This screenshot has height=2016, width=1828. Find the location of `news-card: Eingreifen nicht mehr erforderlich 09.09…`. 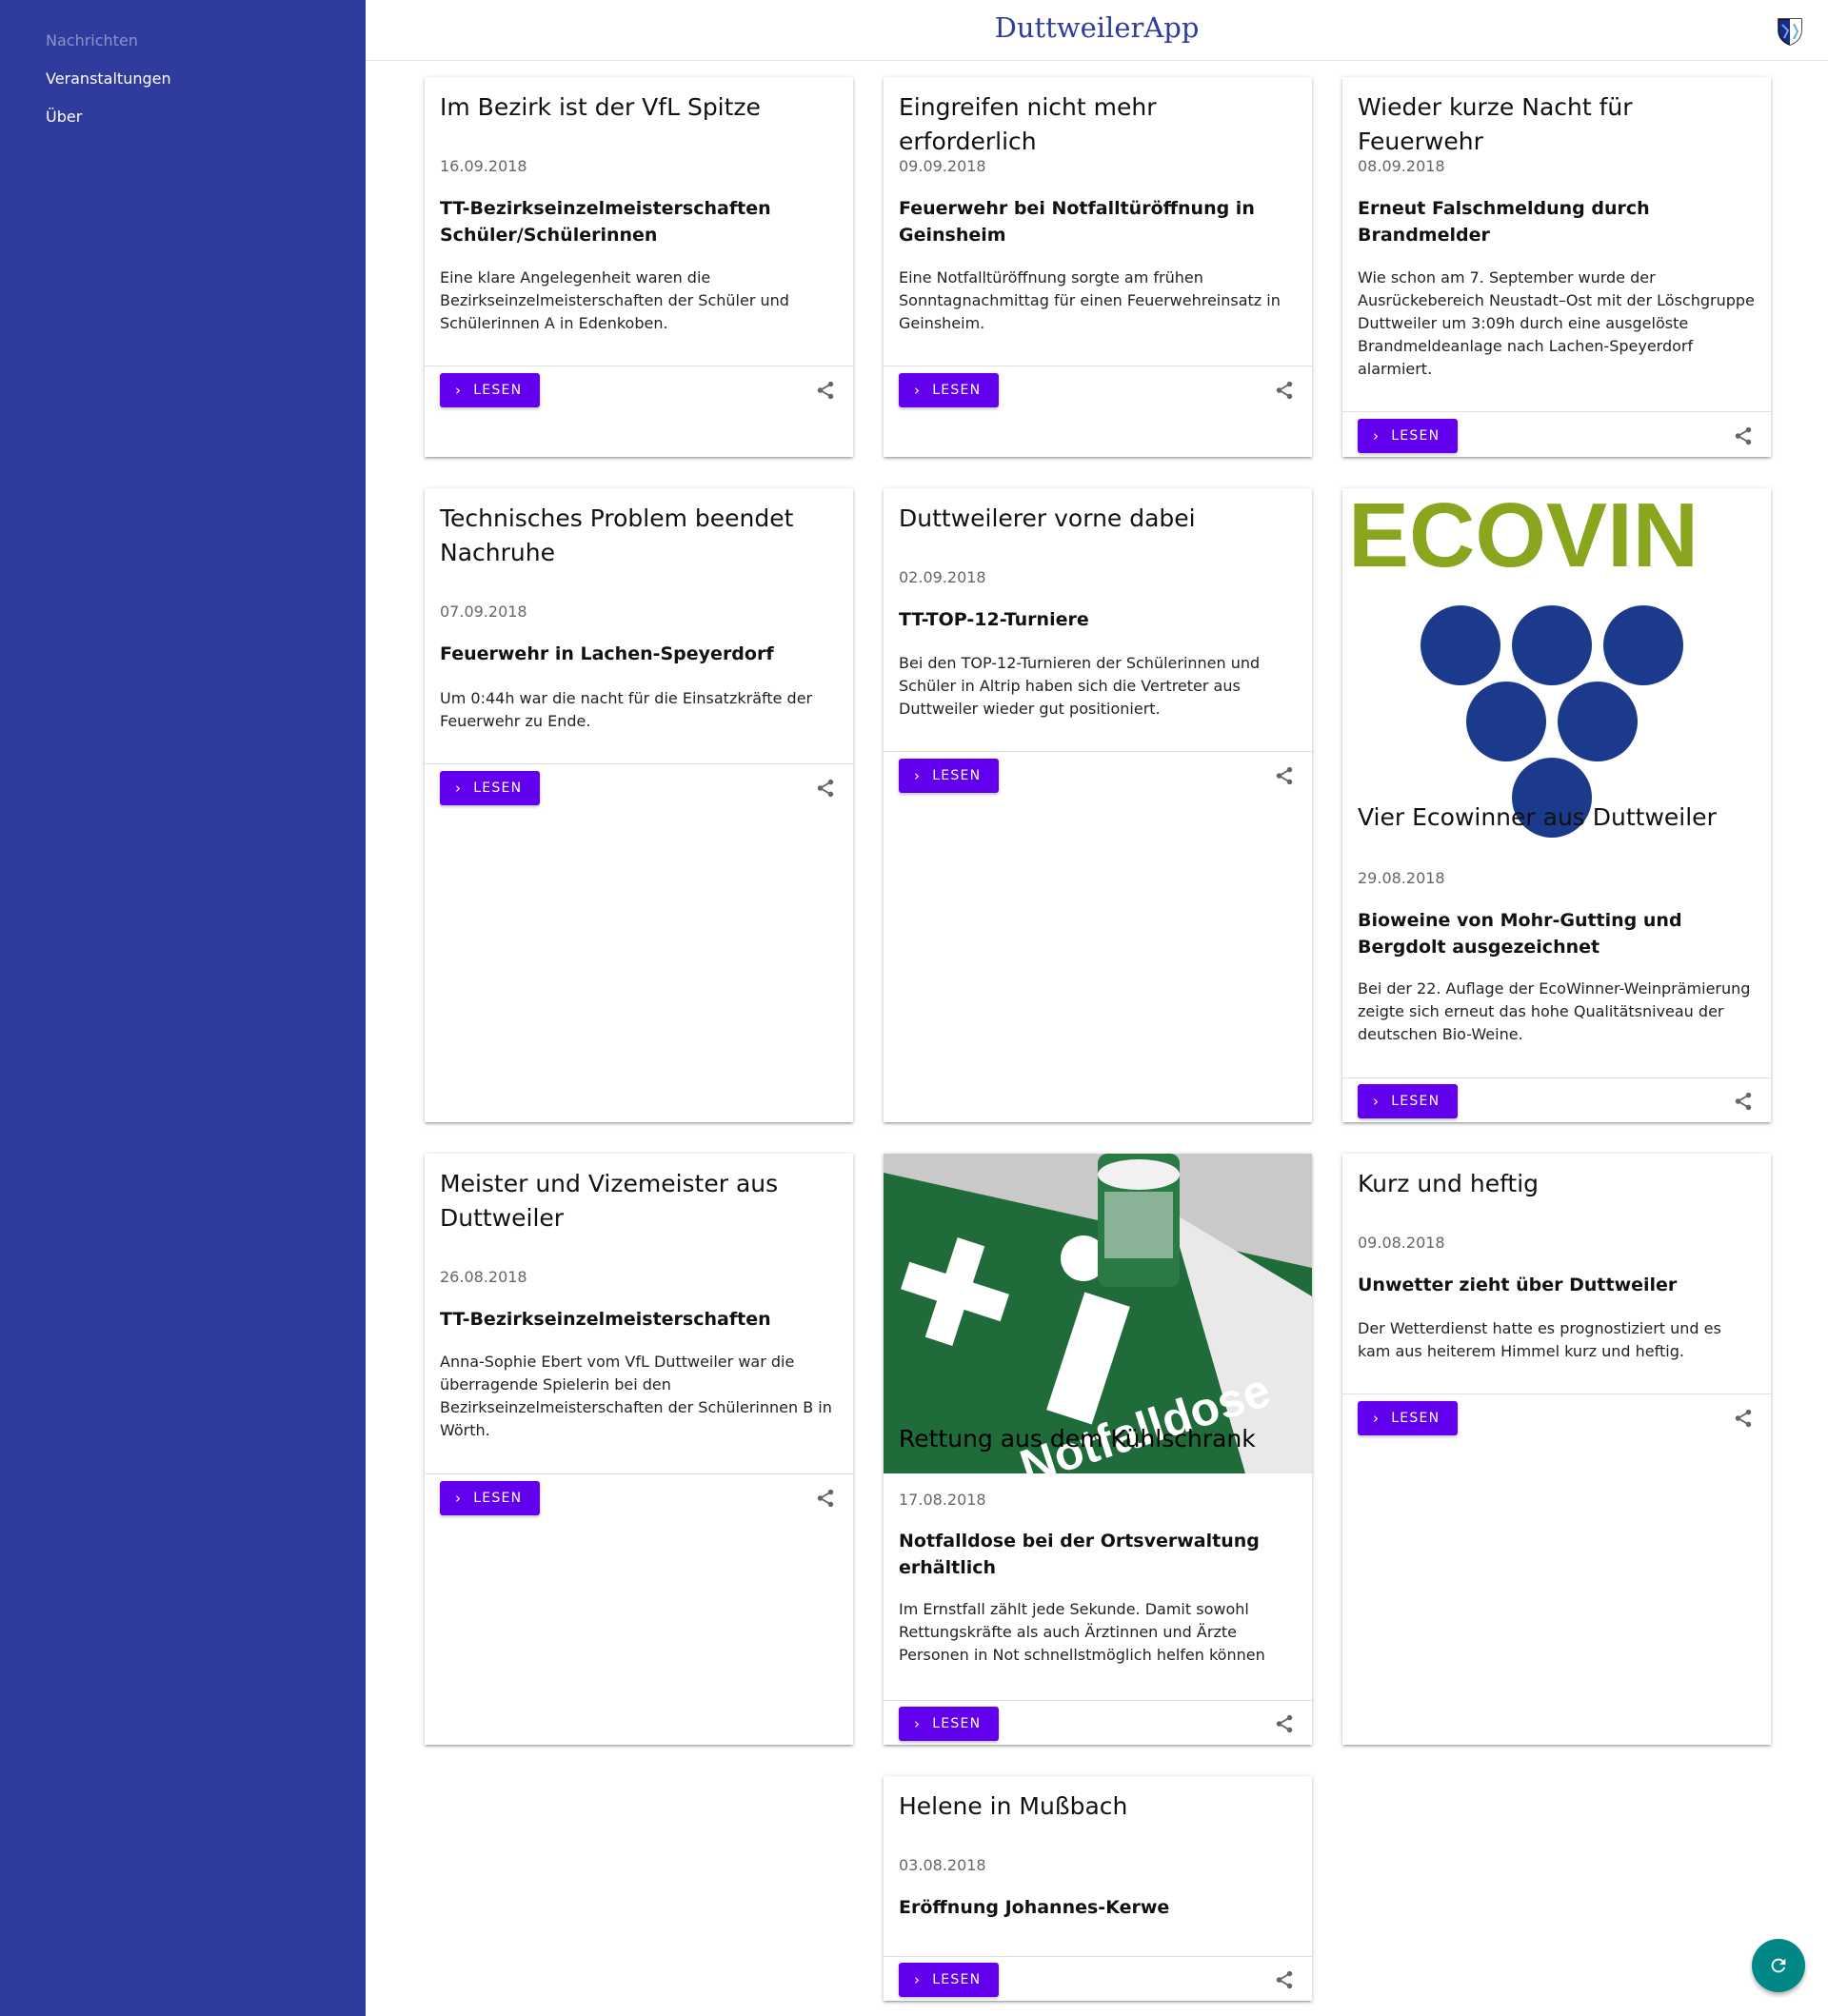

news-card: Eingreifen nicht mehr erforderlich 09.09… is located at coordinates (1098, 267).